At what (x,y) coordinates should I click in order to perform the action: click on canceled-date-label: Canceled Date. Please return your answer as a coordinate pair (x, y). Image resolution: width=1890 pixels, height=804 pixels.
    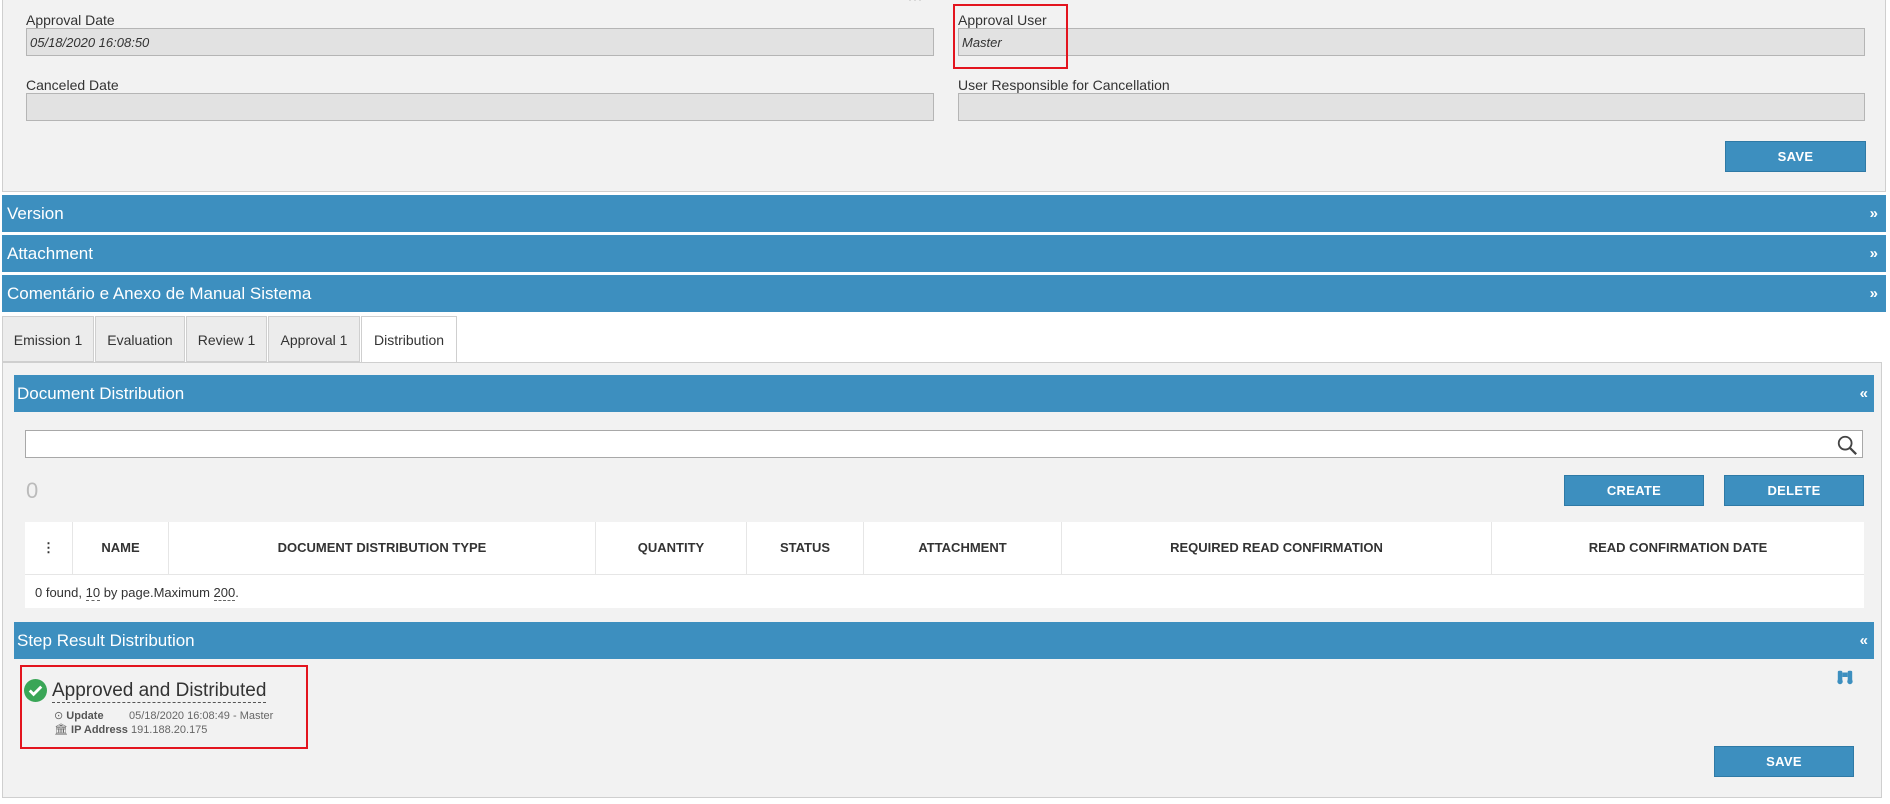
    Looking at the image, I should click on (72, 85).